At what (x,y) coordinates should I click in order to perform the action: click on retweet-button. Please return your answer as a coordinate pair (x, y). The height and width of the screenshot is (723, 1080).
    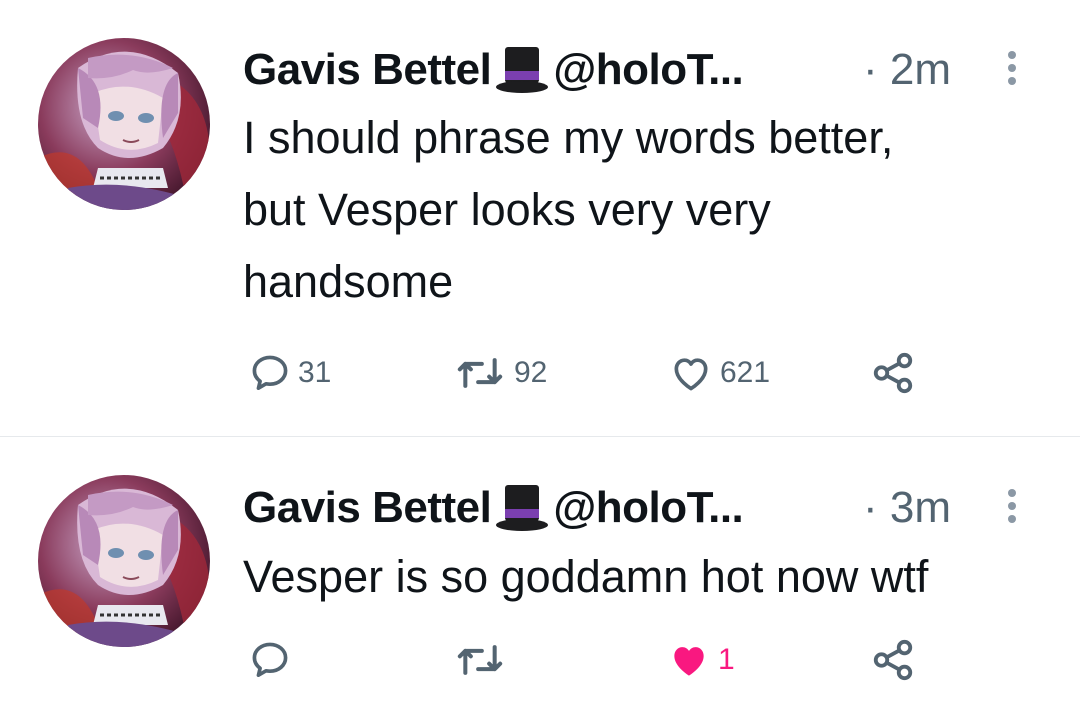
    Looking at the image, I should click on (483, 660).